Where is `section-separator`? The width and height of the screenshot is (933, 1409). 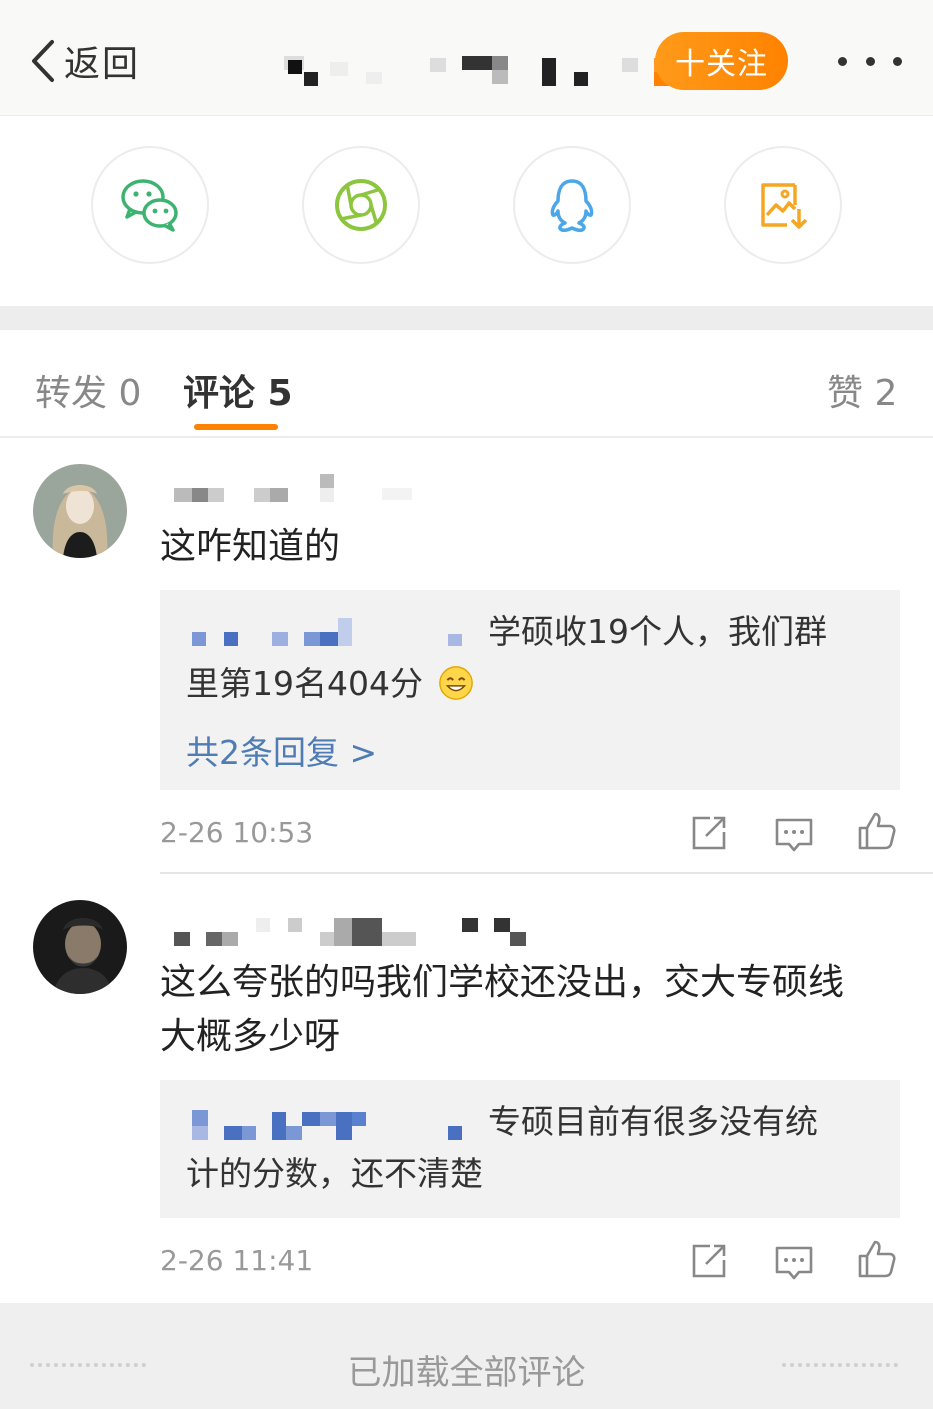
section-separator is located at coordinates (466, 318).